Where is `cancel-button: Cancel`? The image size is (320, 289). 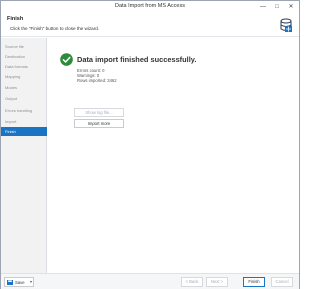
cancel-button: Cancel is located at coordinates (282, 282).